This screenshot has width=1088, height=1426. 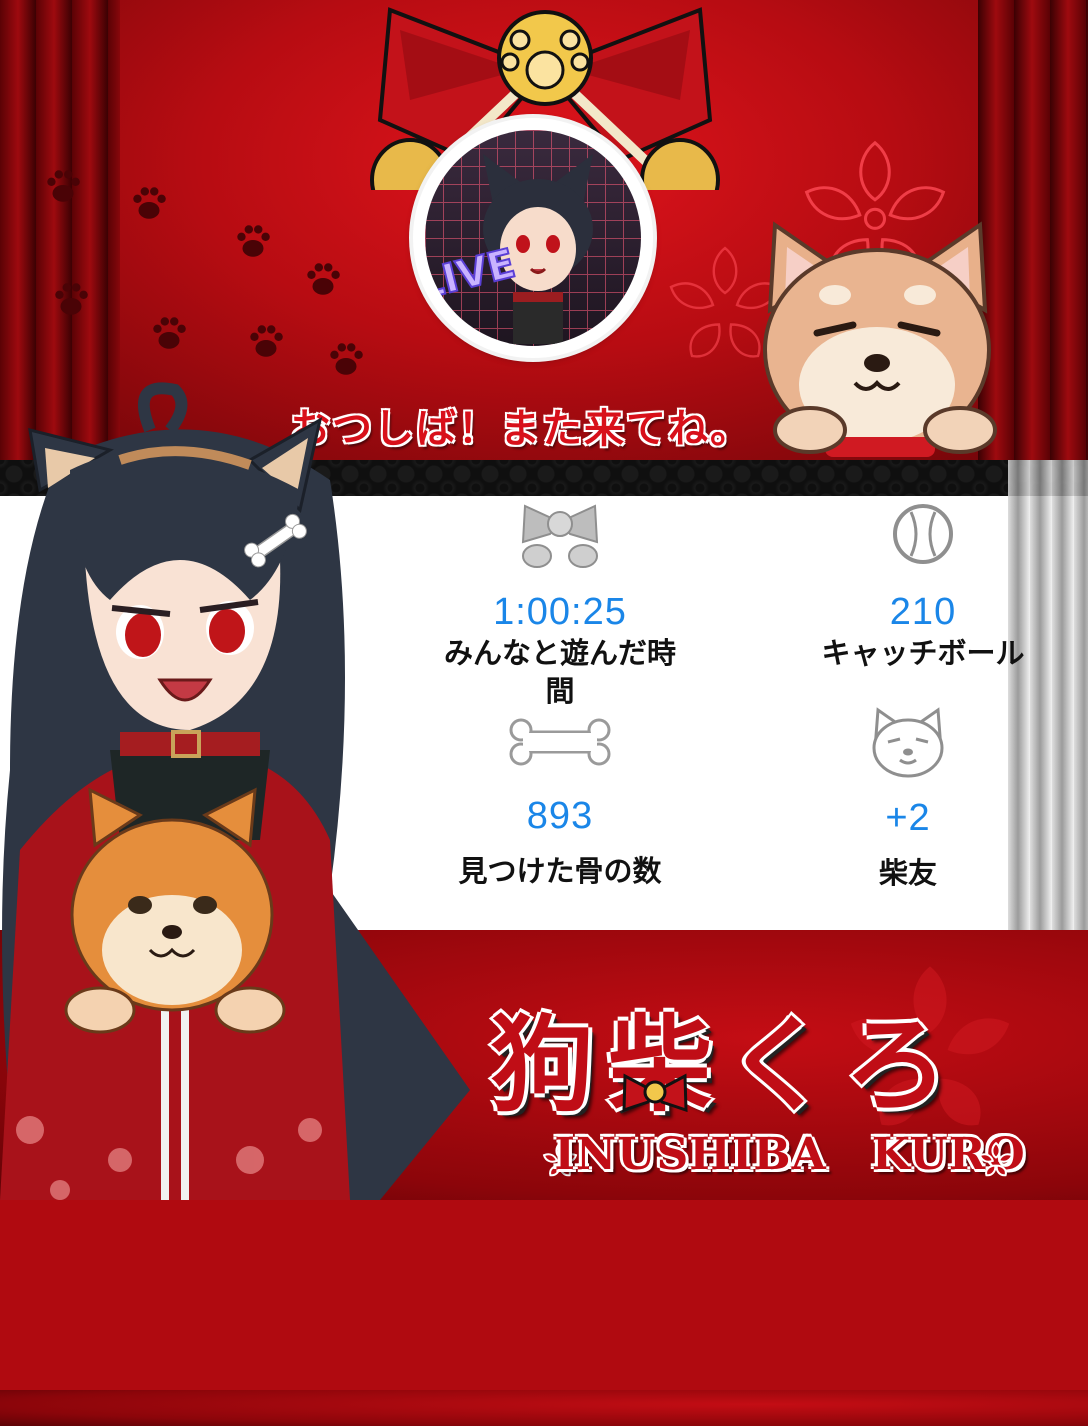 I want to click on avatar: LIVE, so click(x=533, y=238).